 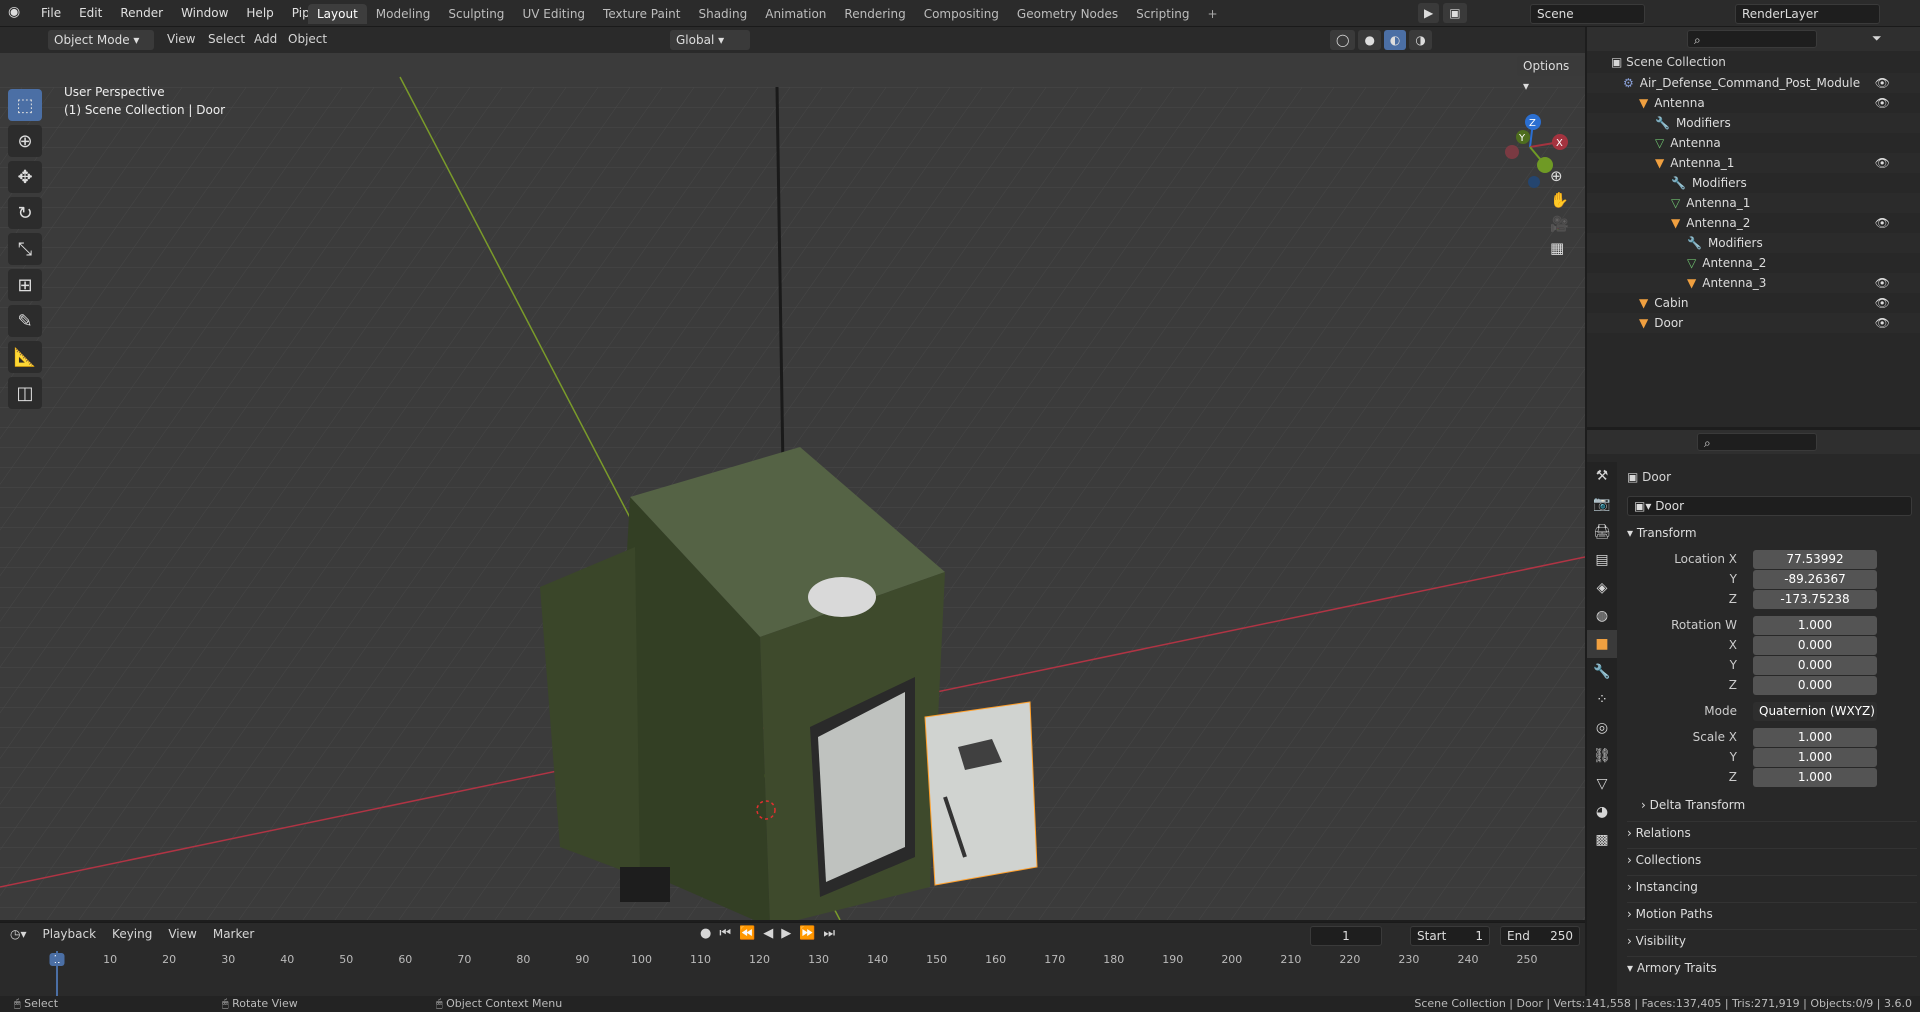 What do you see at coordinates (1753, 163) in the screenshot?
I see `outliner-row: ▼ Antenna_1 👁` at bounding box center [1753, 163].